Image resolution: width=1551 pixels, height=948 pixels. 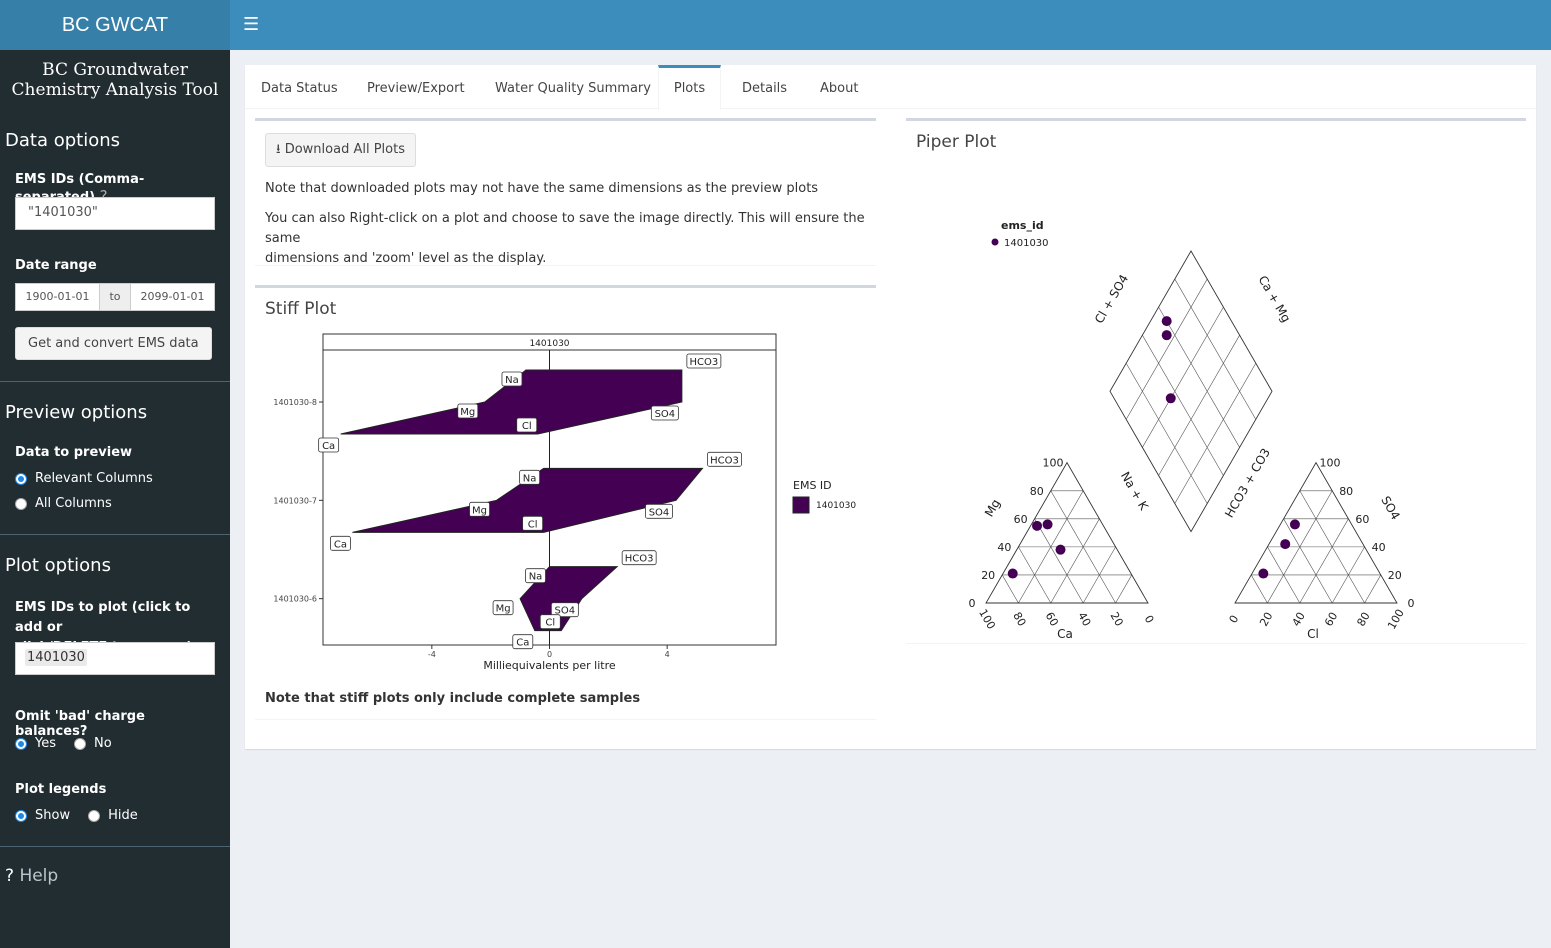 I want to click on ems-plot-select: 1401030, so click(x=115, y=658).